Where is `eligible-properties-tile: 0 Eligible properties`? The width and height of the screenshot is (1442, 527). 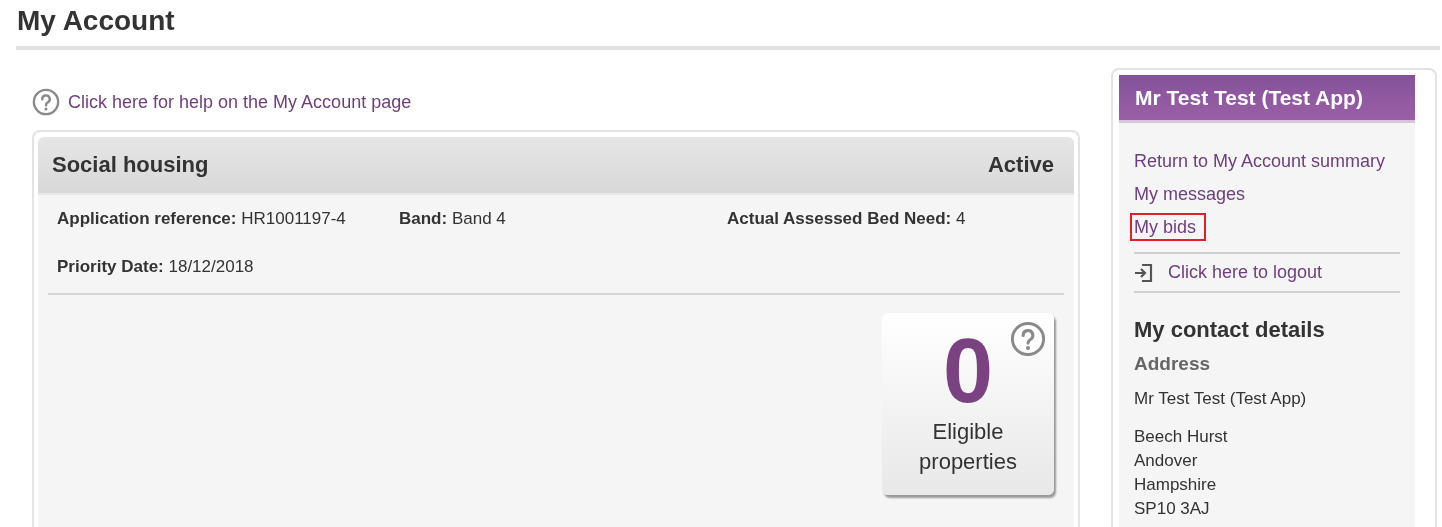 eligible-properties-tile: 0 Eligible properties is located at coordinates (968, 404).